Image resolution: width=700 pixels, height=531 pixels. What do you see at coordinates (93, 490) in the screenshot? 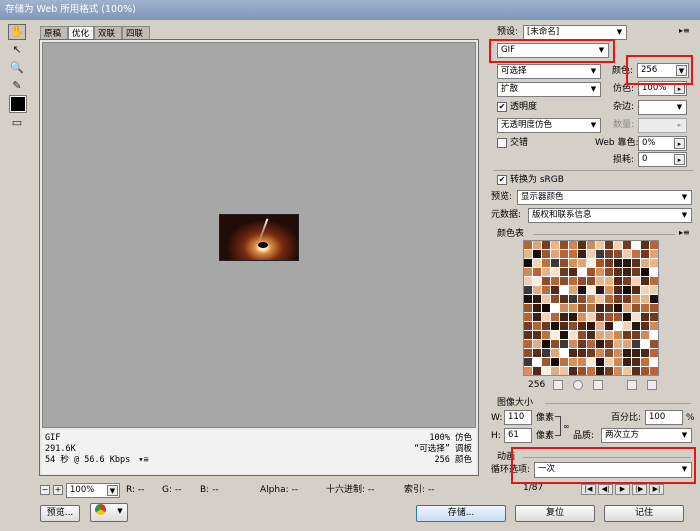
I see `zoom-level-select: 100% ▼` at bounding box center [93, 490].